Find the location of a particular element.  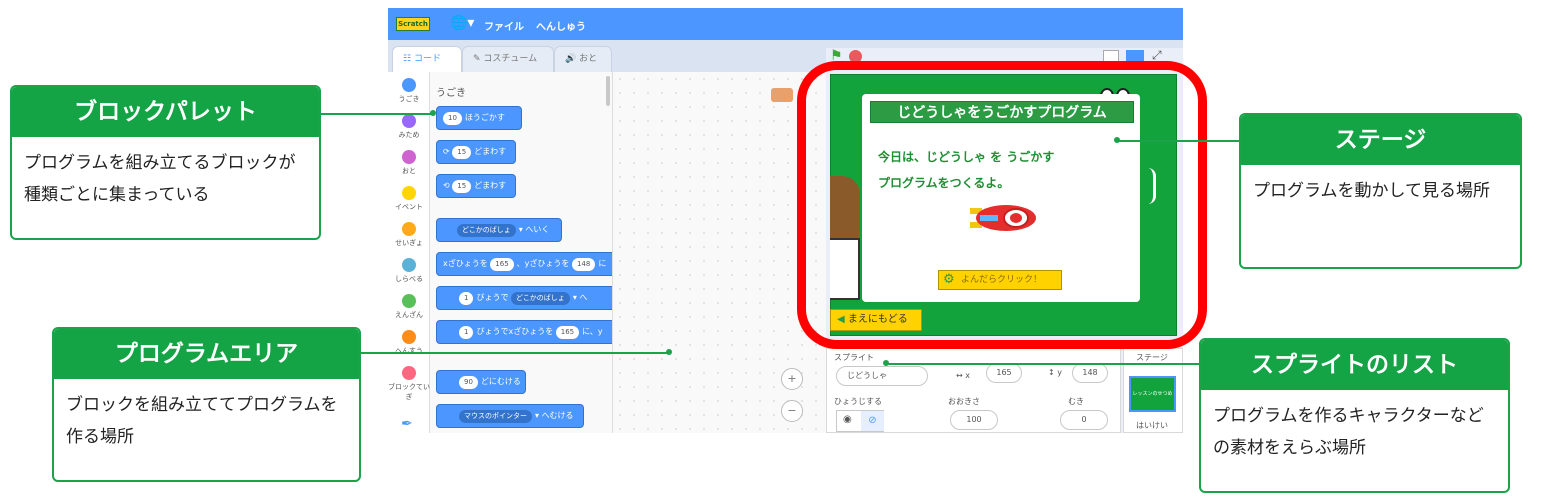

category-looks: みため is located at coordinates (409, 127).